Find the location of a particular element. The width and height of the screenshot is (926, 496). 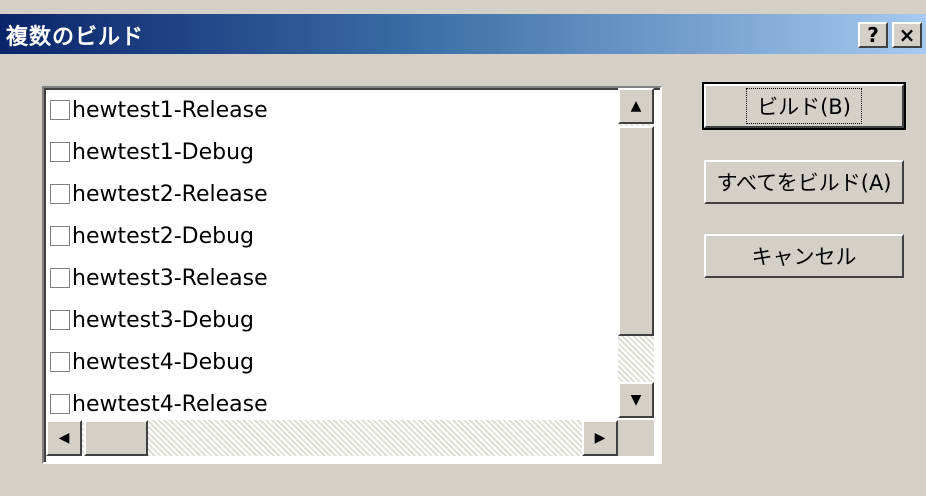

window-title: 複数のビルド is located at coordinates (75, 37).